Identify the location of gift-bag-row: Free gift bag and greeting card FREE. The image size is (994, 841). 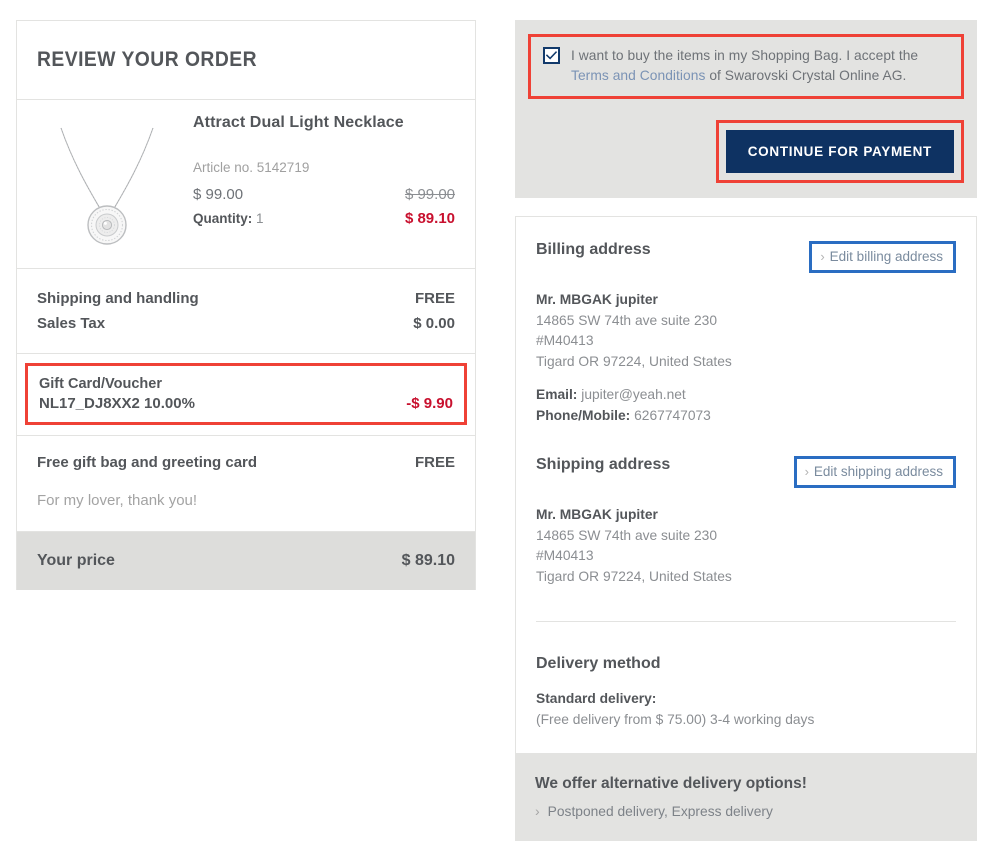
(246, 462).